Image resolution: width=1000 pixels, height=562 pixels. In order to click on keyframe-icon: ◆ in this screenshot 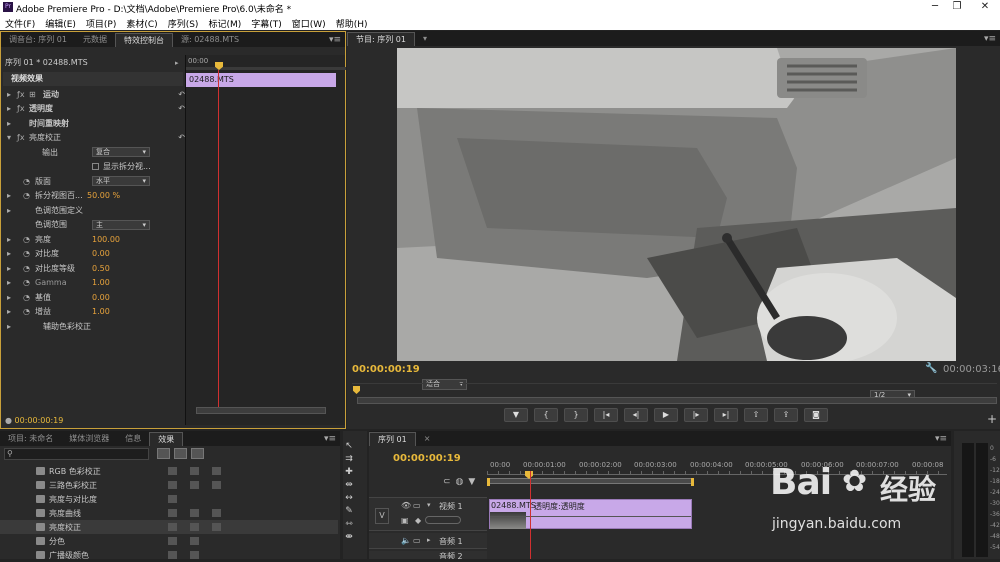, I will do `click(418, 520)`.